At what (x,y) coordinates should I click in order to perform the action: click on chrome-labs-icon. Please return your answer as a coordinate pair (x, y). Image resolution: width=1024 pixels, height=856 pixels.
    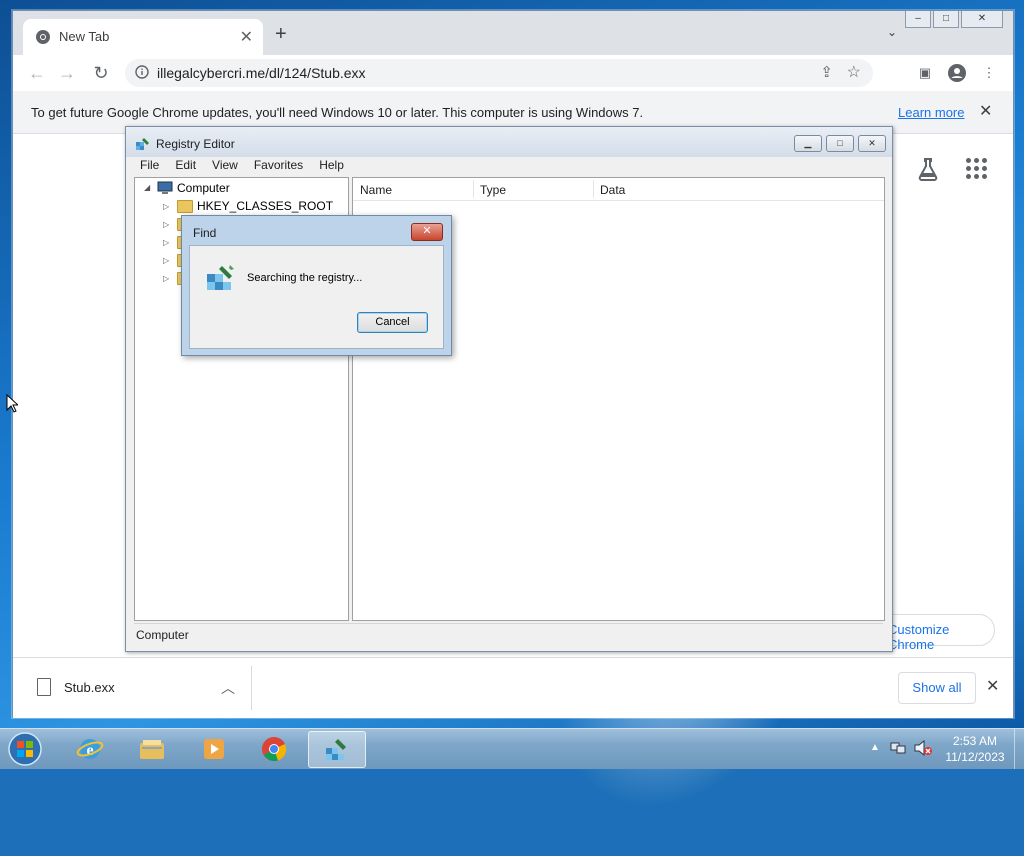
    Looking at the image, I should click on (928, 169).